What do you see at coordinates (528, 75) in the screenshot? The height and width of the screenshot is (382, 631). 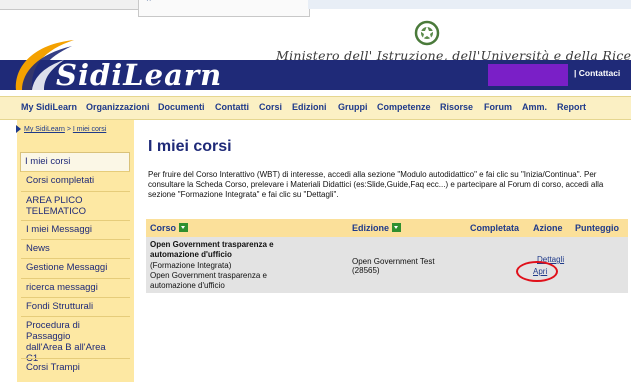 I see `redacted-user-box` at bounding box center [528, 75].